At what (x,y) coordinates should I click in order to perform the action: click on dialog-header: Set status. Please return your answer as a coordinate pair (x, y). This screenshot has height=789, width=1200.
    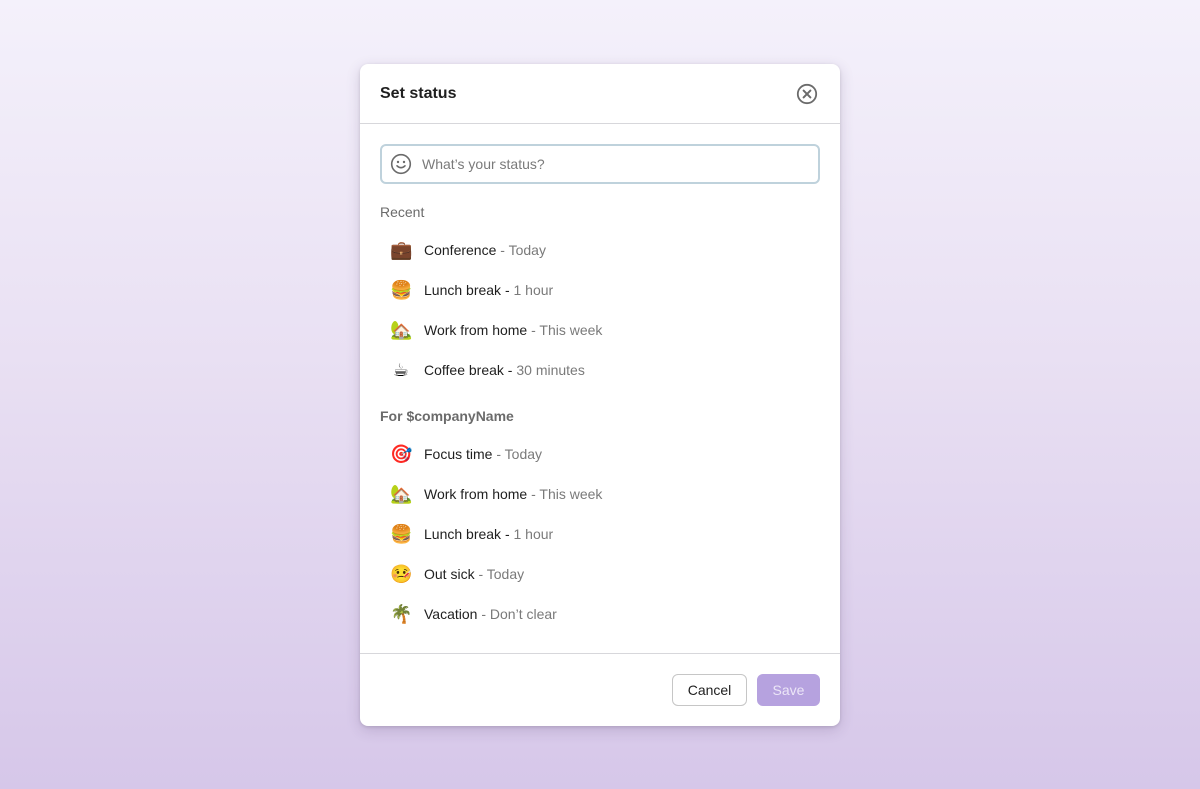
    Looking at the image, I should click on (600, 94).